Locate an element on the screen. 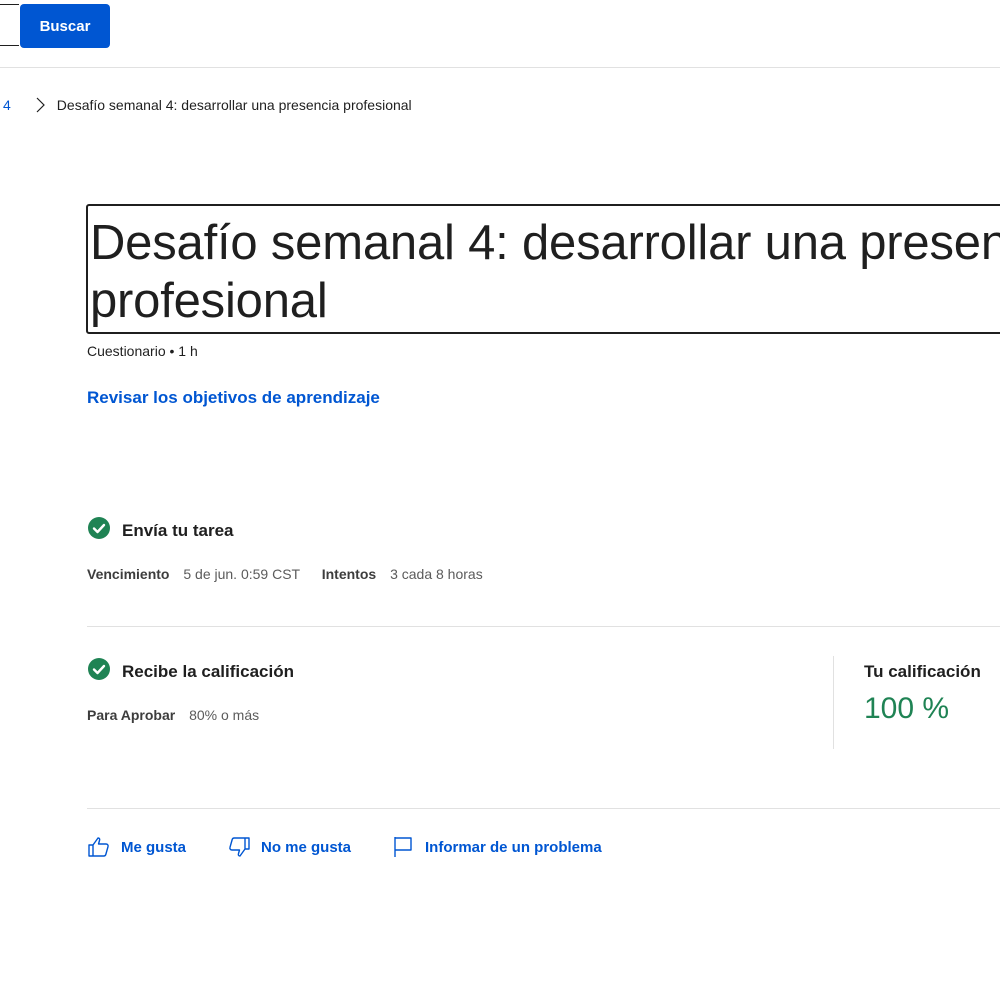  pass-label: Para Aprobar is located at coordinates (131, 715).